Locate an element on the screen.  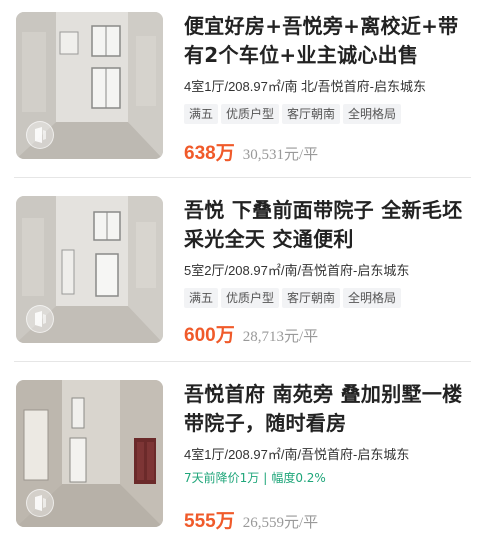
price-drop: 7天前降价1万 | 幅度0.2% is located at coordinates (329, 478).